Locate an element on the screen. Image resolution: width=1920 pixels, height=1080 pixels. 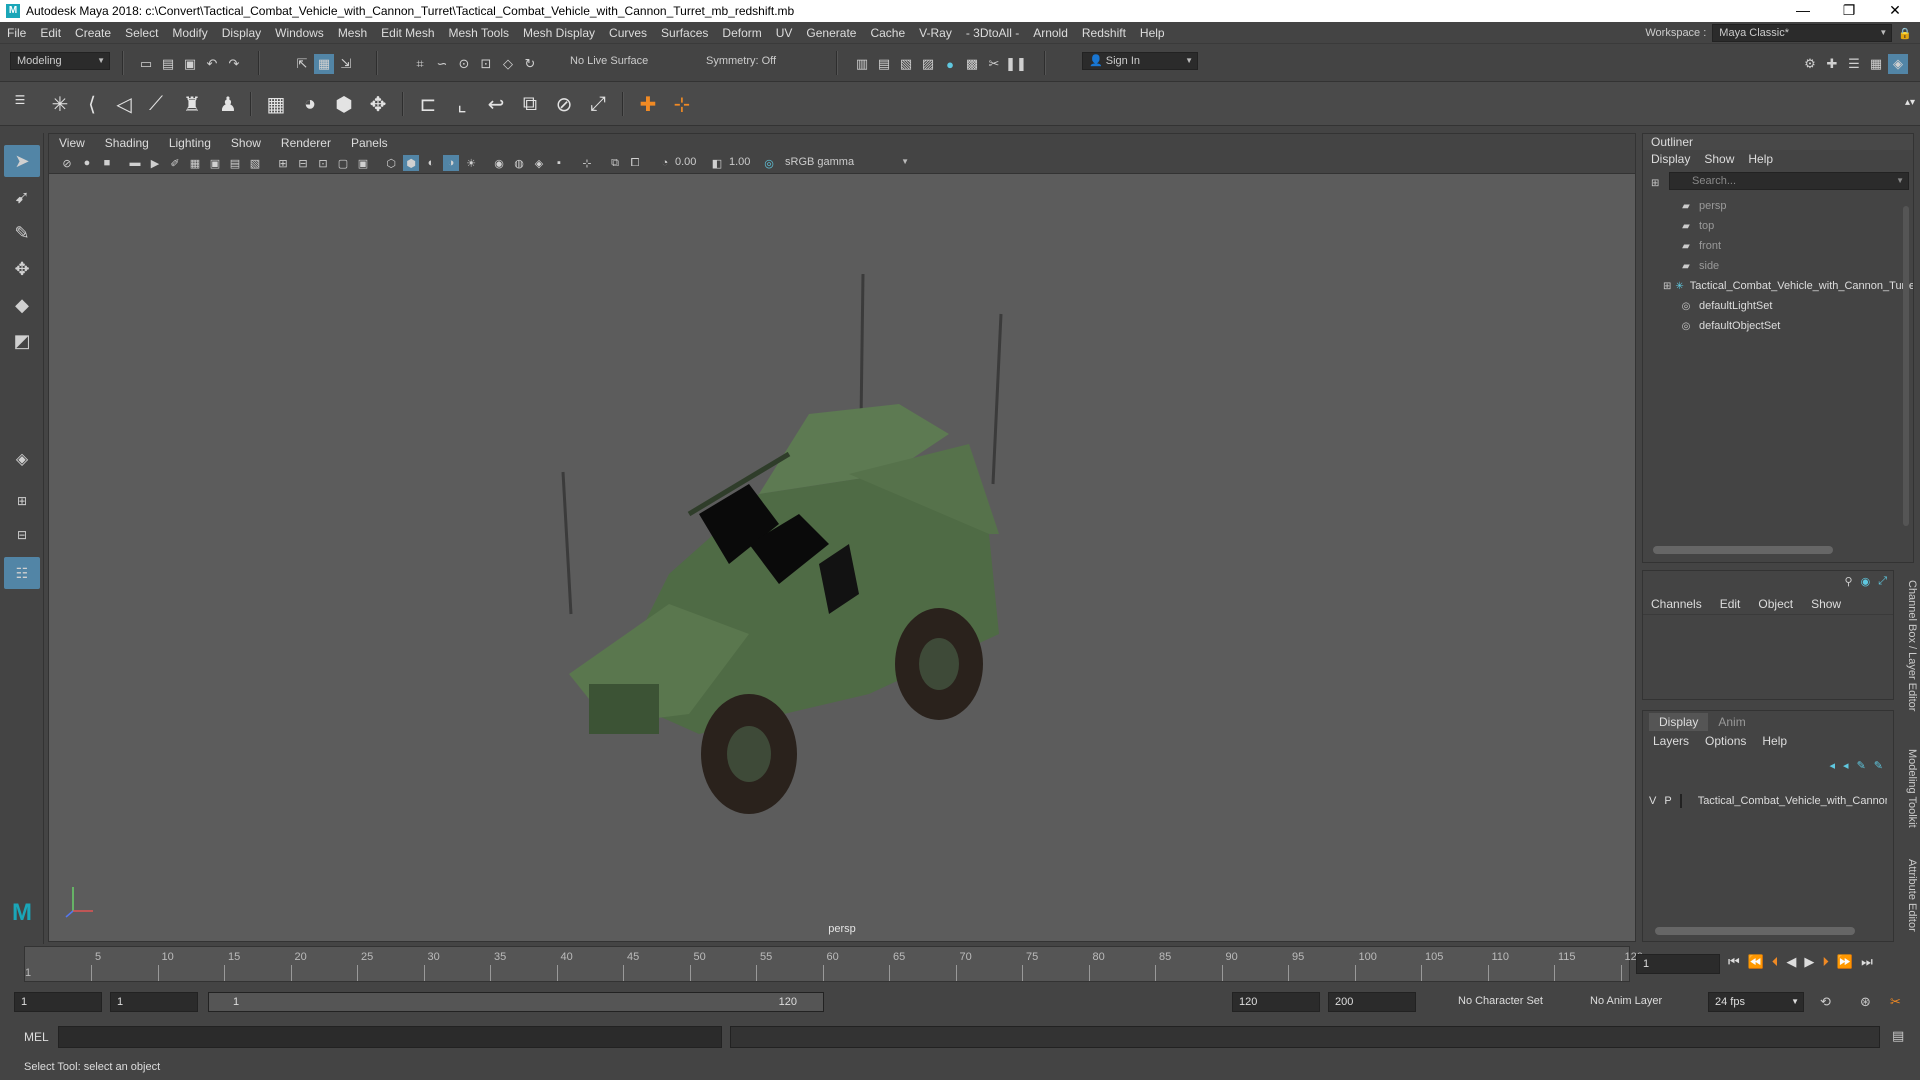
create-cluster-icon: ▦ is located at coordinates (276, 104).